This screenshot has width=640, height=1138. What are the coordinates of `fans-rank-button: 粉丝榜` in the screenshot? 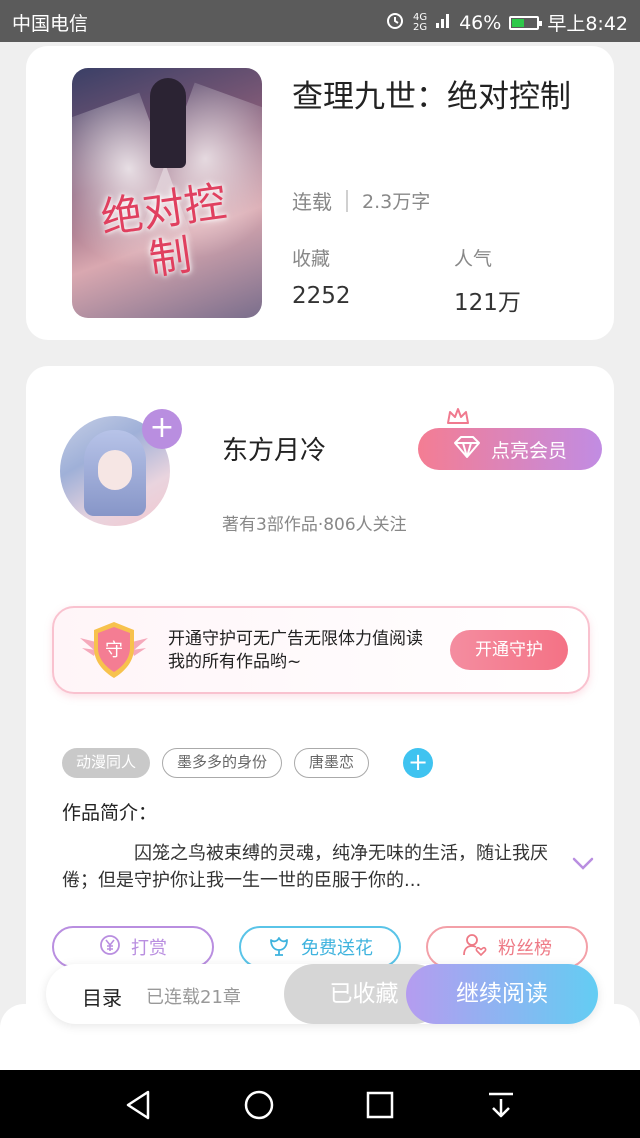 It's located at (507, 947).